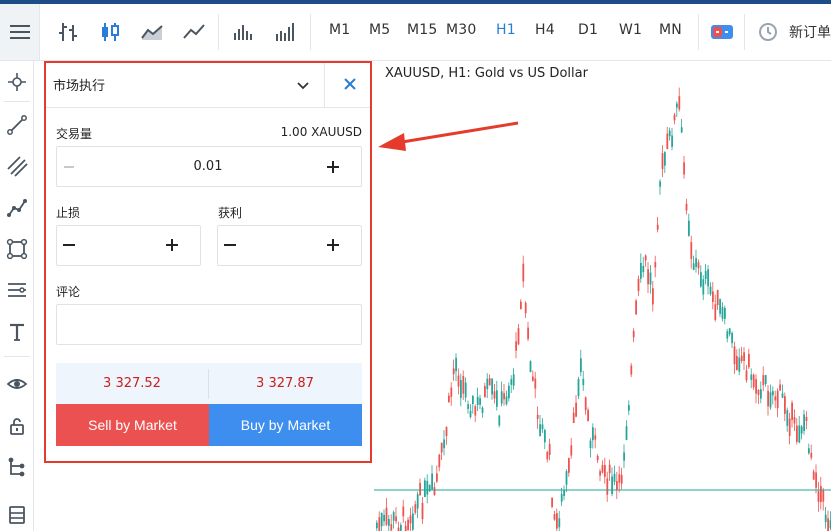 The image size is (831, 531). What do you see at coordinates (208, 107) in the screenshot?
I see `header-divider` at bounding box center [208, 107].